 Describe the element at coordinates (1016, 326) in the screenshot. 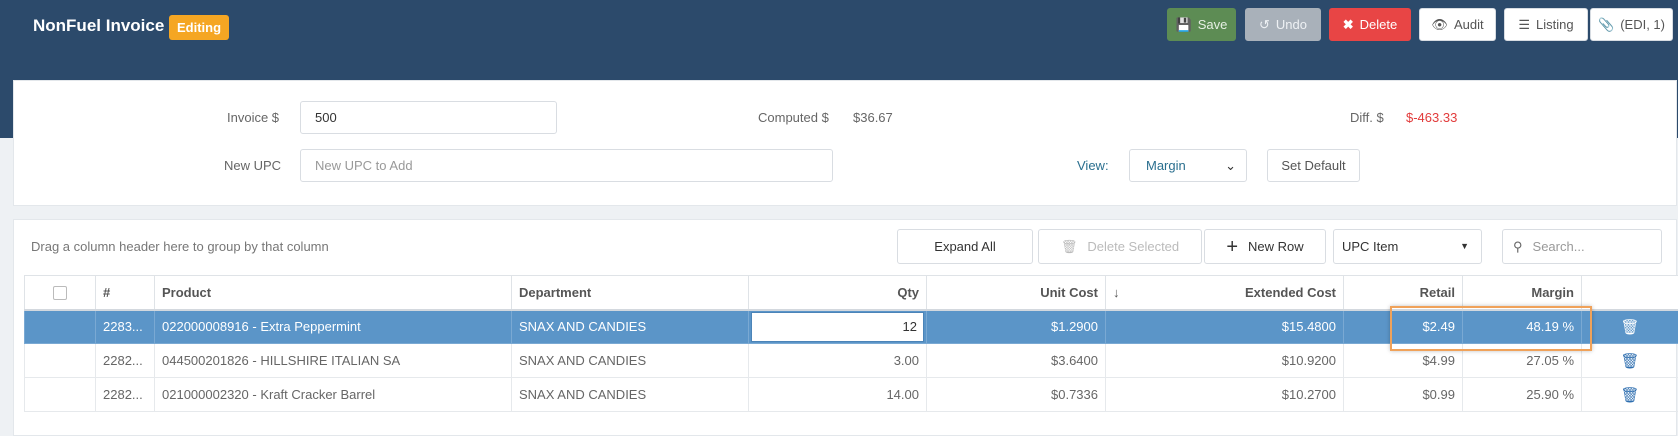

I see `row-unit-cost: $1.2900` at that location.